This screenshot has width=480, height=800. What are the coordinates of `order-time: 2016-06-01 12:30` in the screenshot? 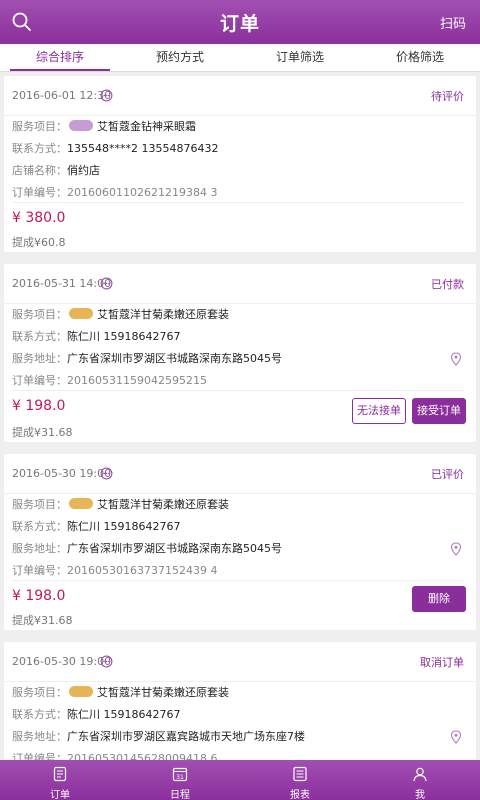 It's located at (62, 95).